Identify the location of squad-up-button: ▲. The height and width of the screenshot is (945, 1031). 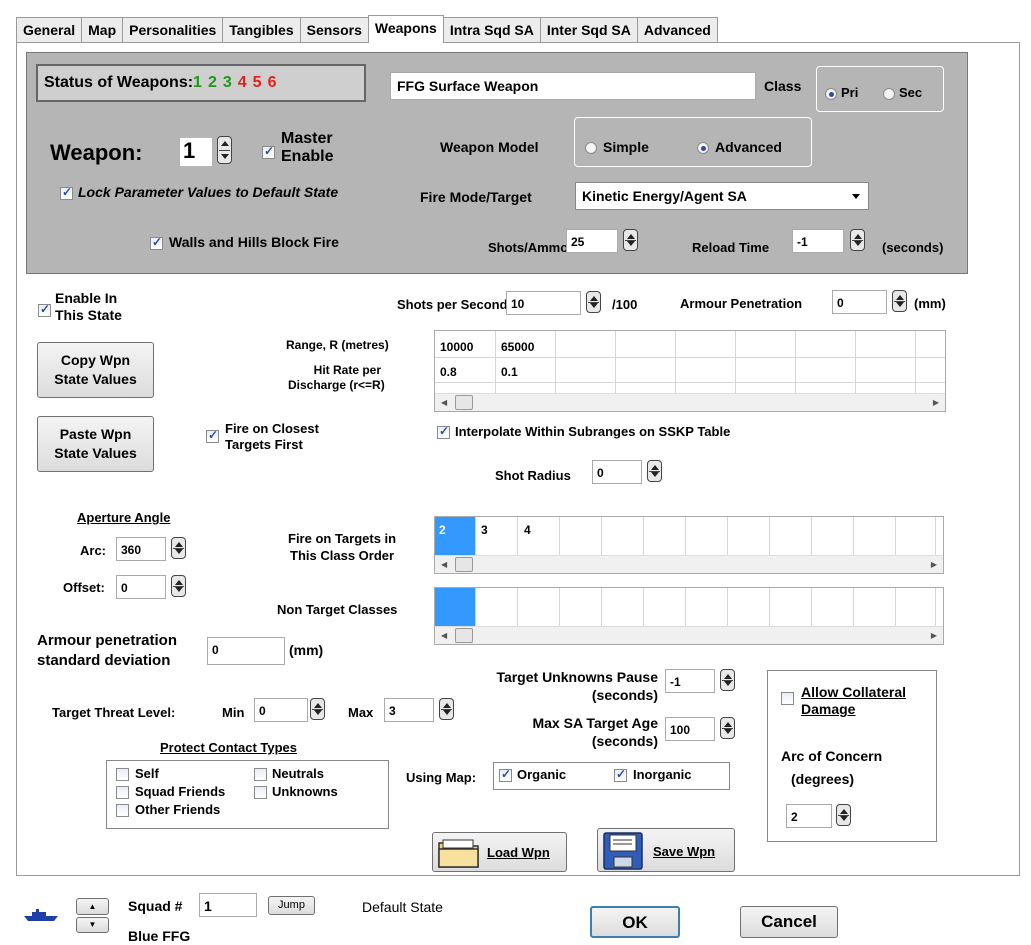
(92, 906).